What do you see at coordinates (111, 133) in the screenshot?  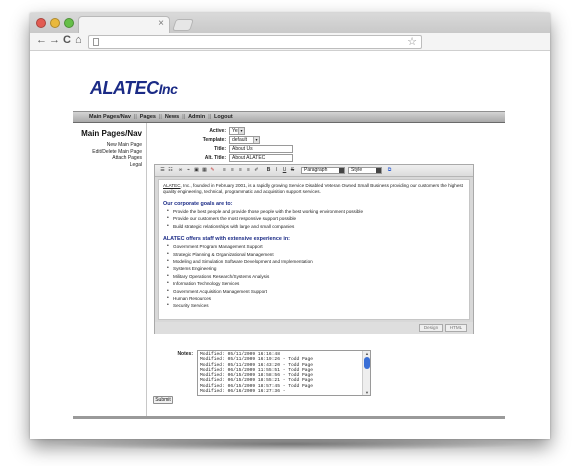 I see `sidebar-title: Main Pages/Nav` at bounding box center [111, 133].